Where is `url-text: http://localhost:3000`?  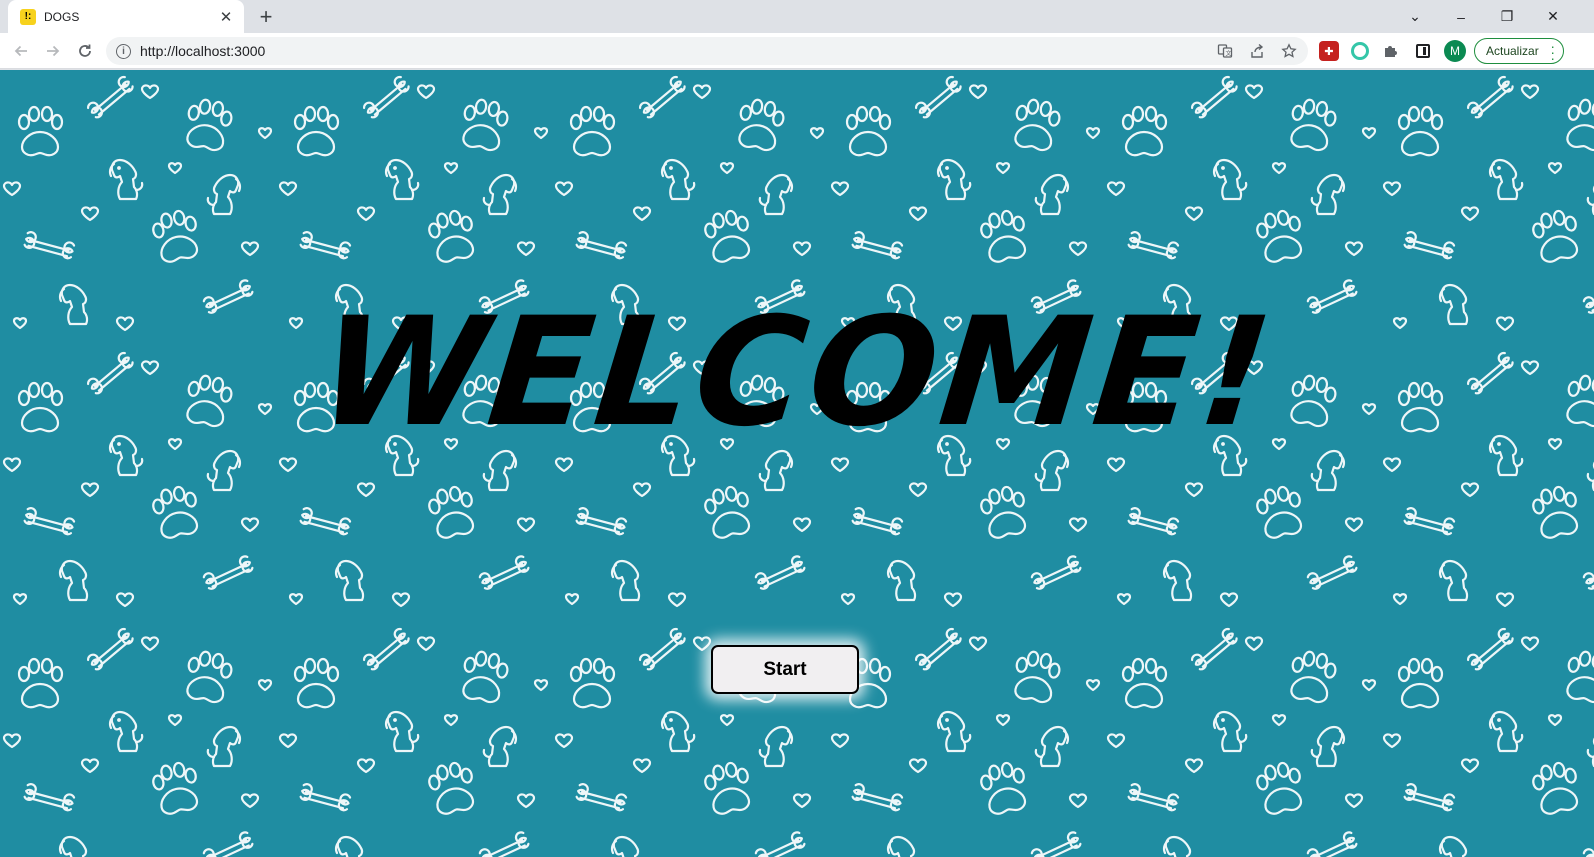
url-text: http://localhost:3000 is located at coordinates (202, 51).